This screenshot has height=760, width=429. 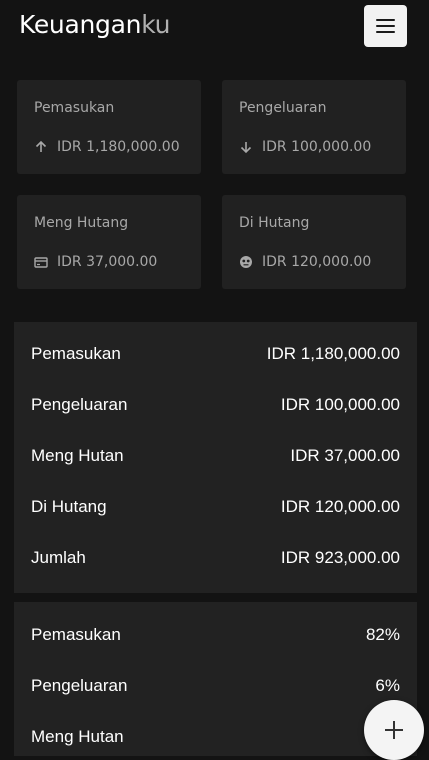 I want to click on card-title: Di Hutang, so click(x=274, y=223).